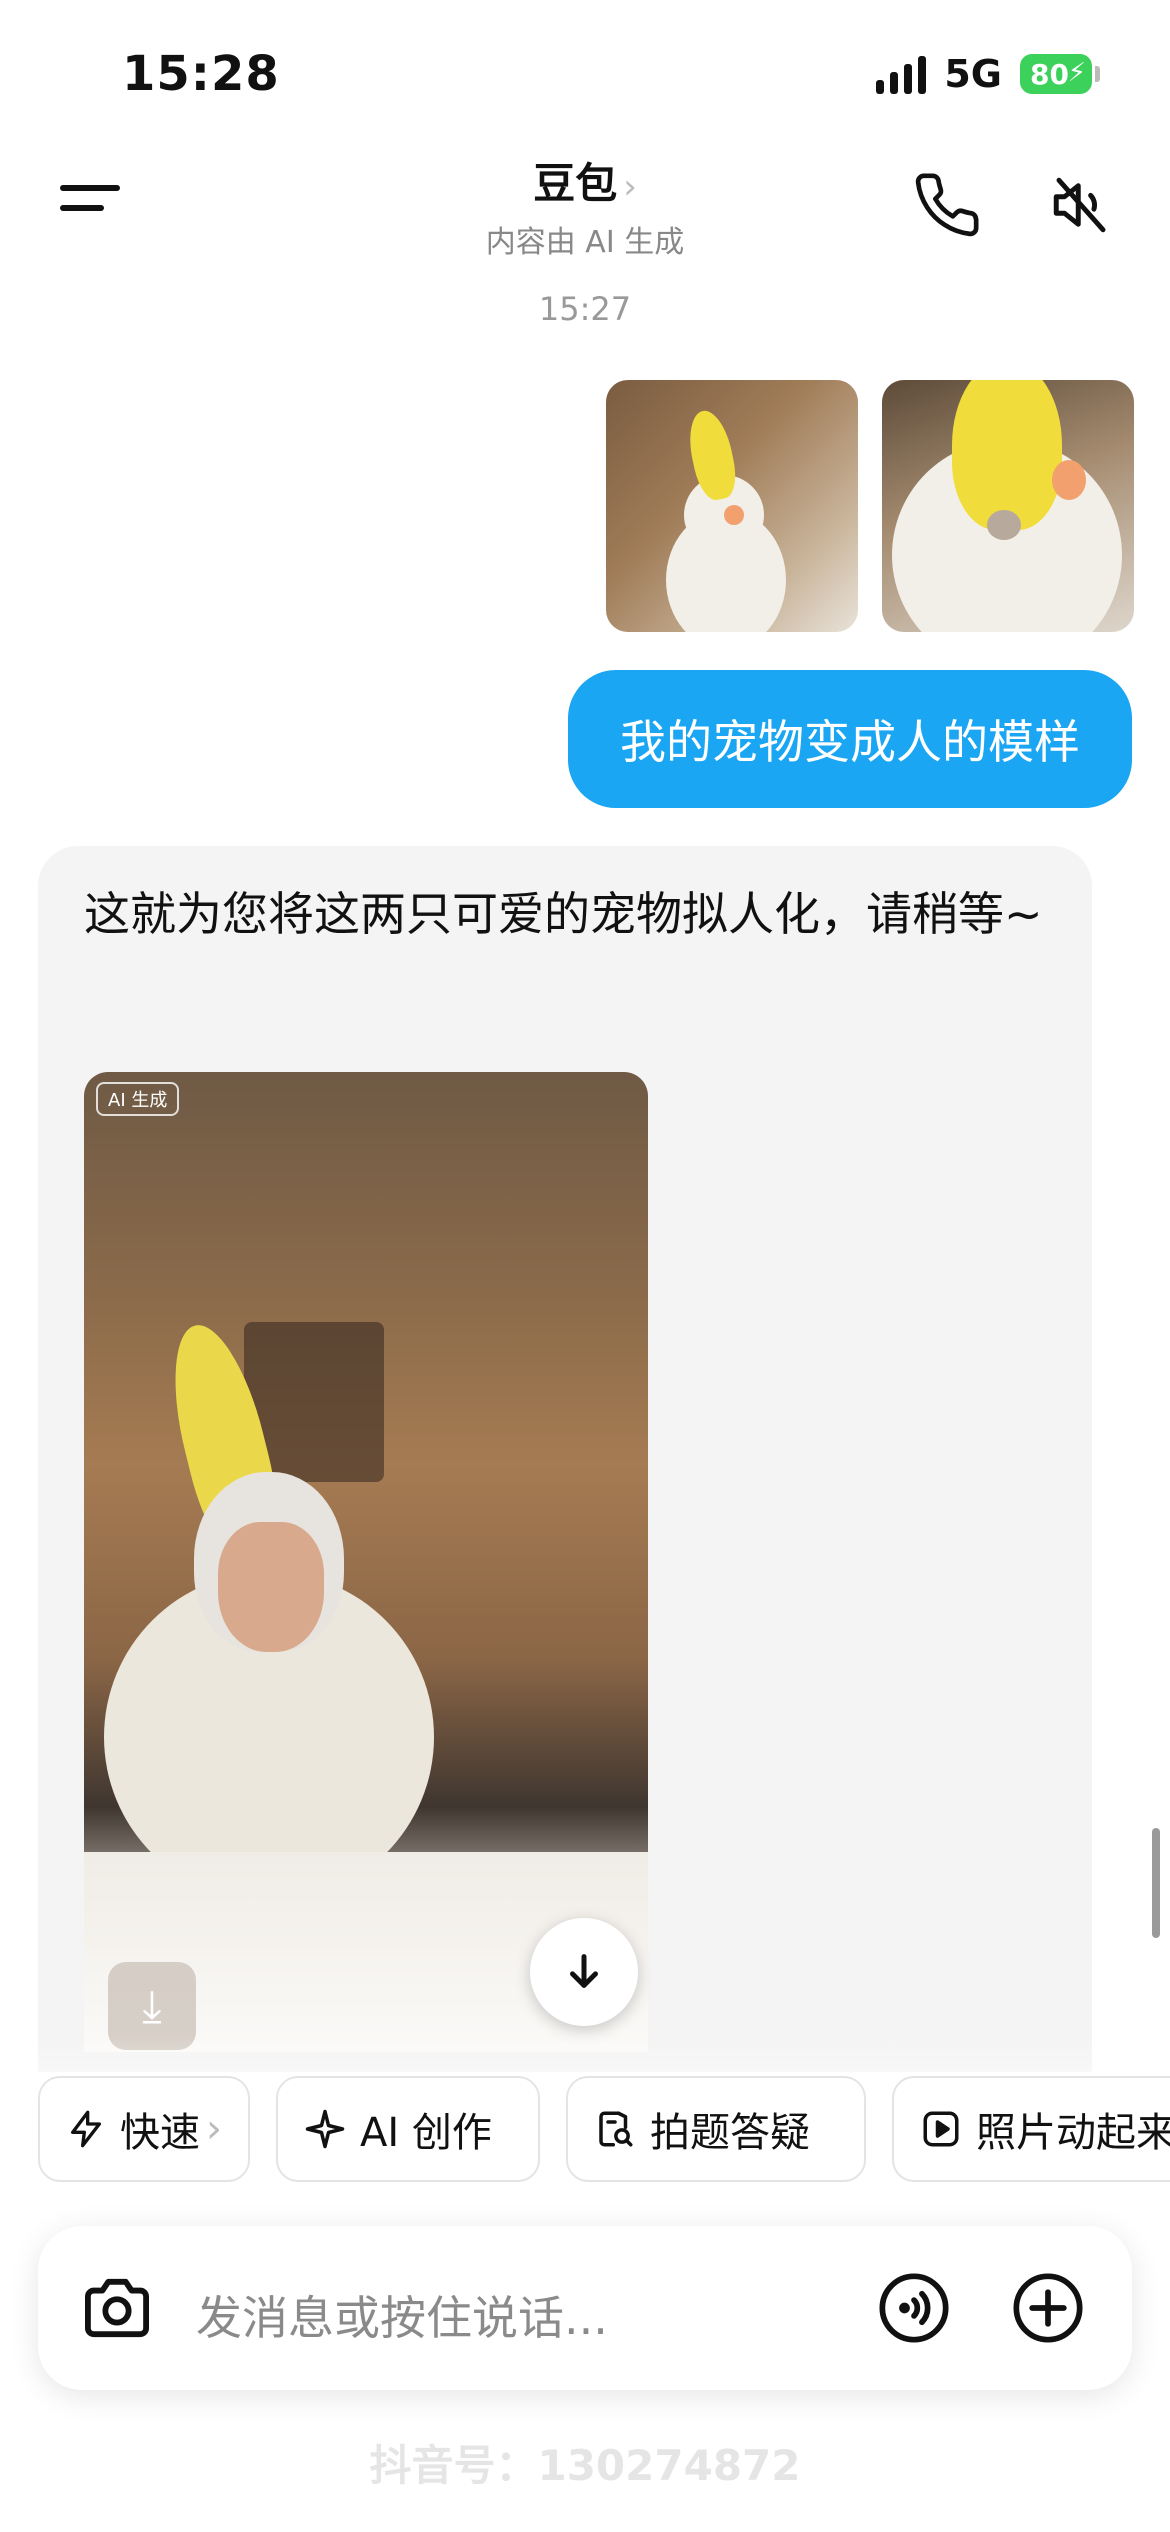 The width and height of the screenshot is (1170, 2532). I want to click on user-message-bubble: 我的宠物变成人的模样, so click(850, 739).